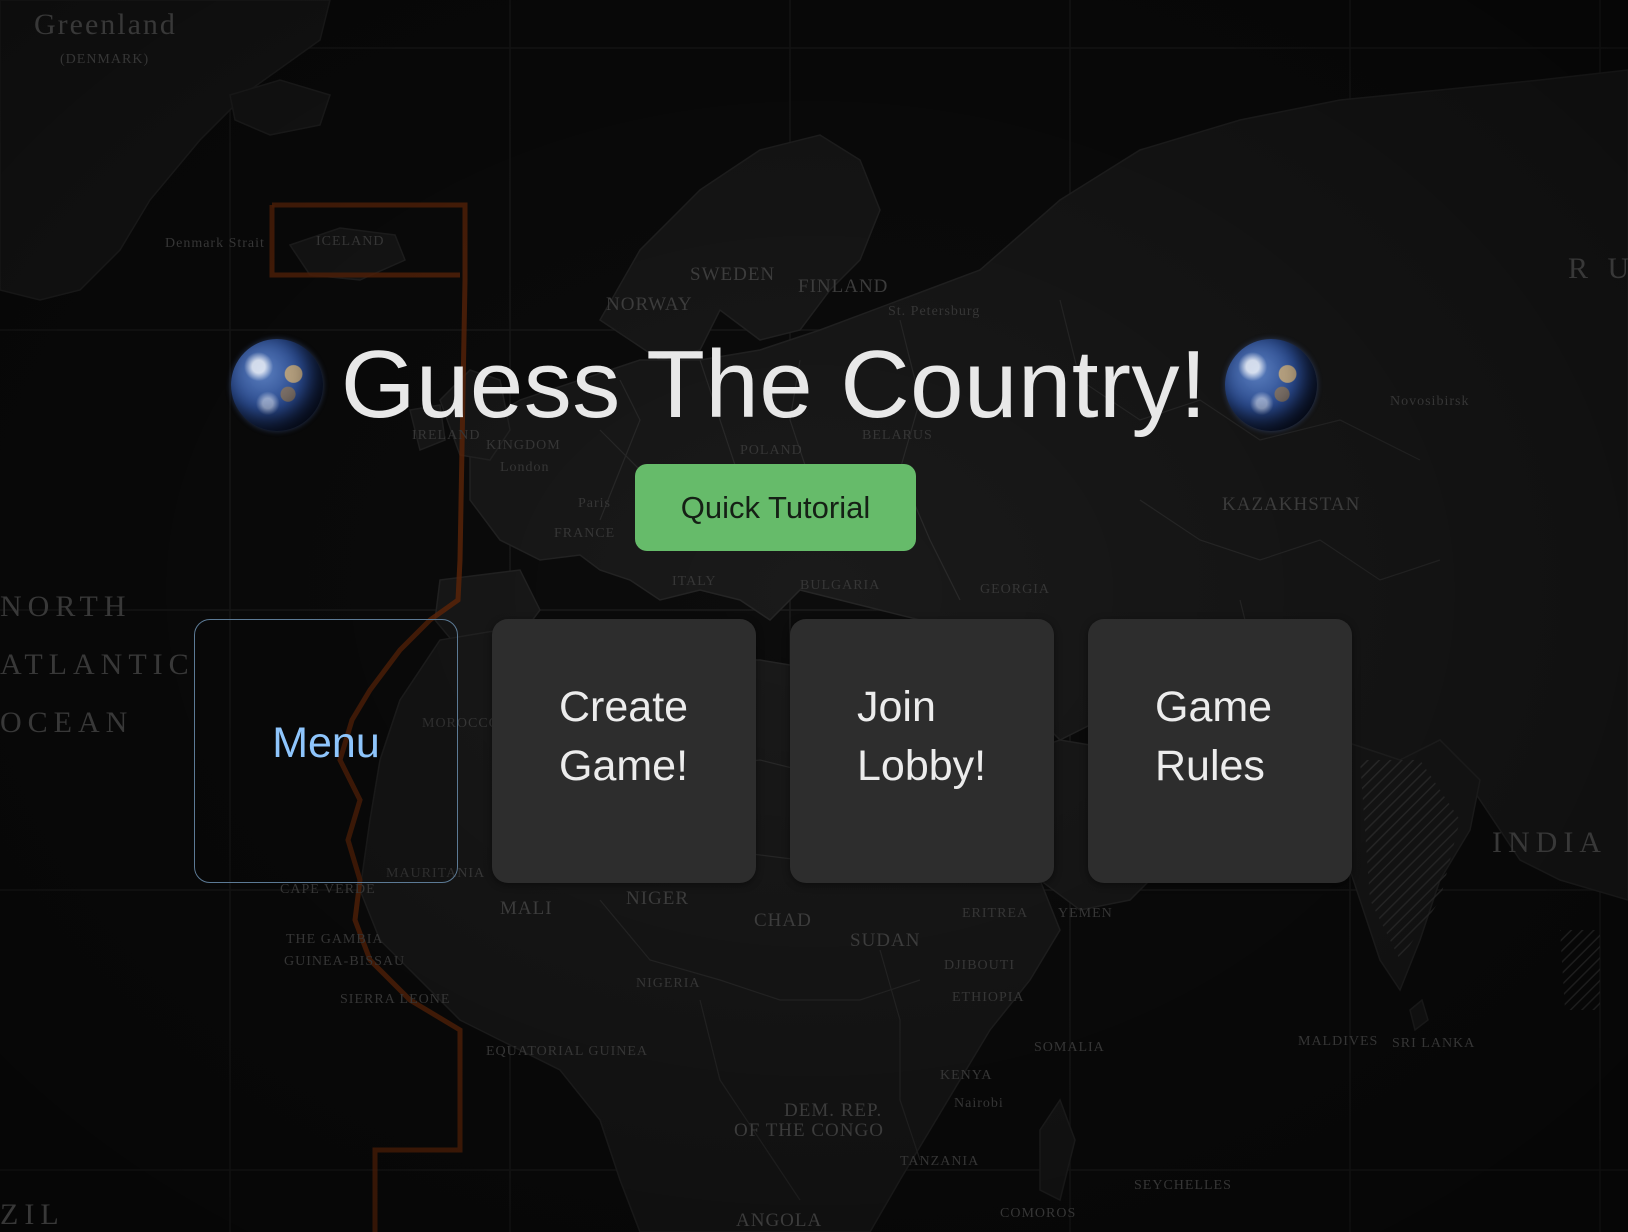  Describe the element at coordinates (775, 507) in the screenshot. I see `quick-tutorial-button: Quick Tutorial` at that location.